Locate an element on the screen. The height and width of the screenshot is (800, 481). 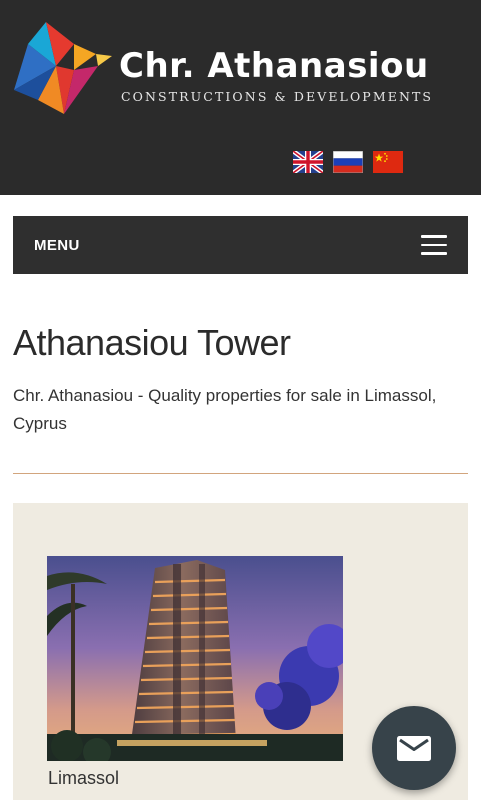
brand-name: Chr. Athanasiou is located at coordinates (274, 66).